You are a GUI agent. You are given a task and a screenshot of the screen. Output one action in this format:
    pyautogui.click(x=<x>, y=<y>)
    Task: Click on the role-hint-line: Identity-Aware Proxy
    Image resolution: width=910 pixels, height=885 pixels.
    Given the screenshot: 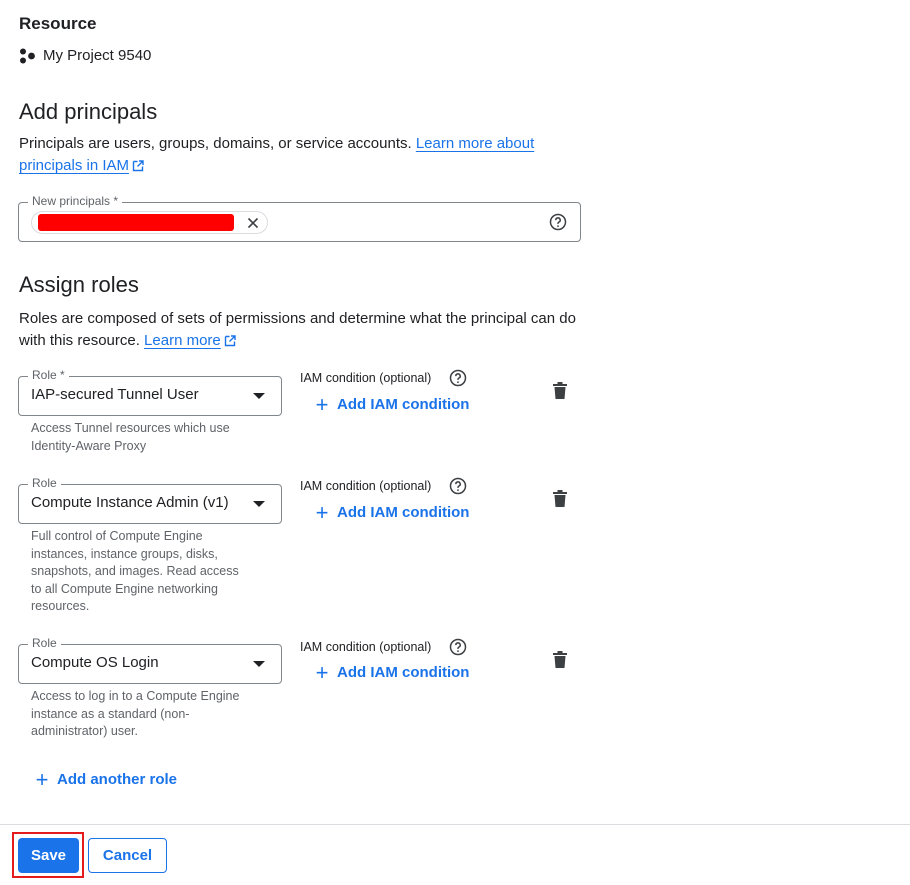 What is the action you would take?
    pyautogui.click(x=89, y=445)
    